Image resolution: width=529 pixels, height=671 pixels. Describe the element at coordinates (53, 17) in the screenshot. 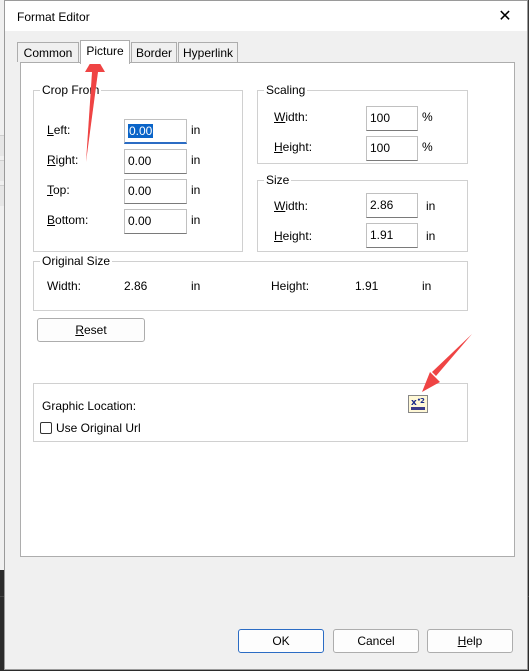

I see `window-title: Format Editor` at that location.